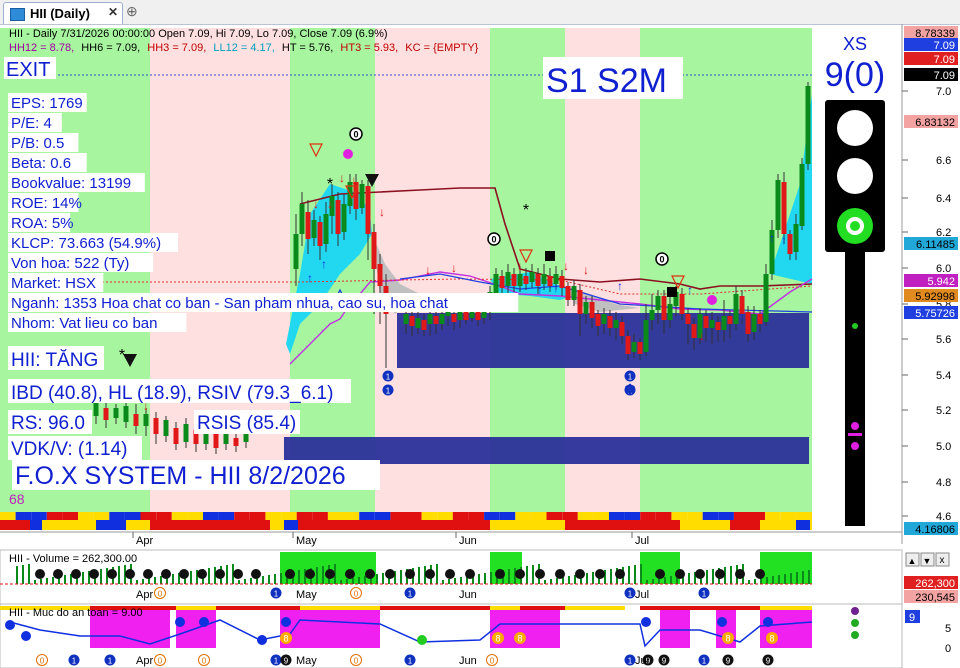 The width and height of the screenshot is (960, 668). I want to click on volume-marker-label: 0, so click(160, 594).